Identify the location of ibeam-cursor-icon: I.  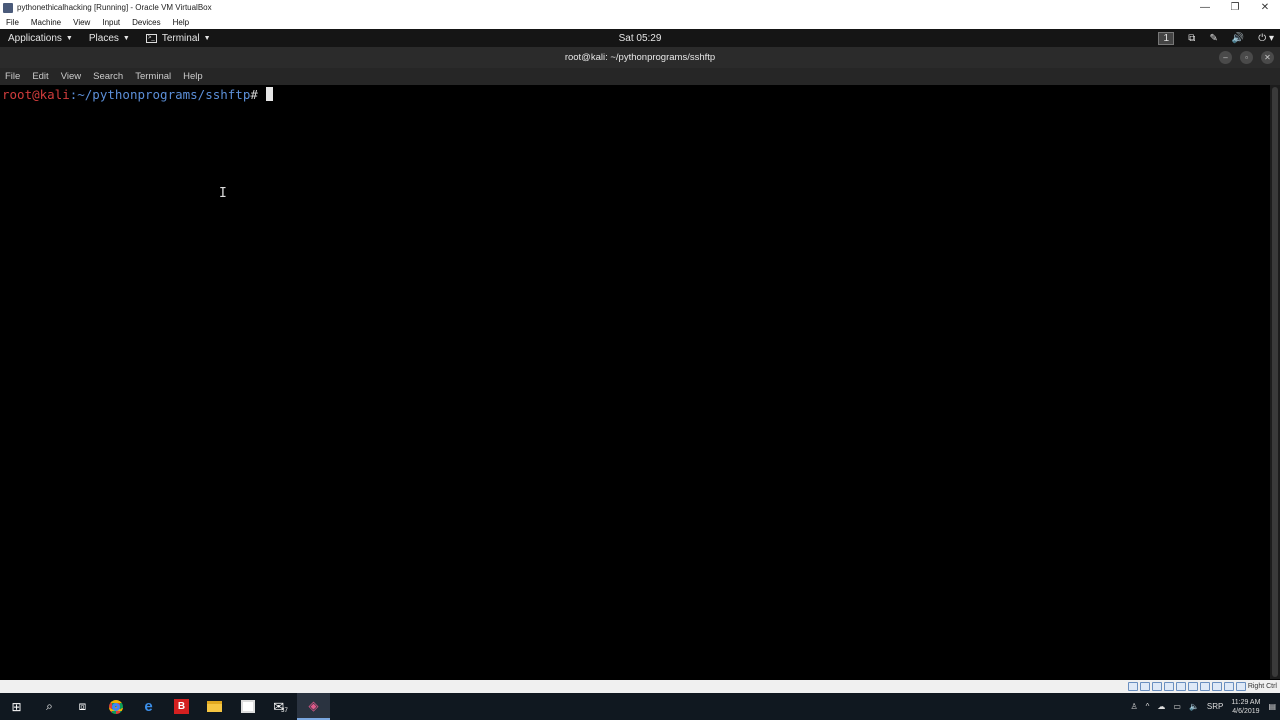
(223, 193).